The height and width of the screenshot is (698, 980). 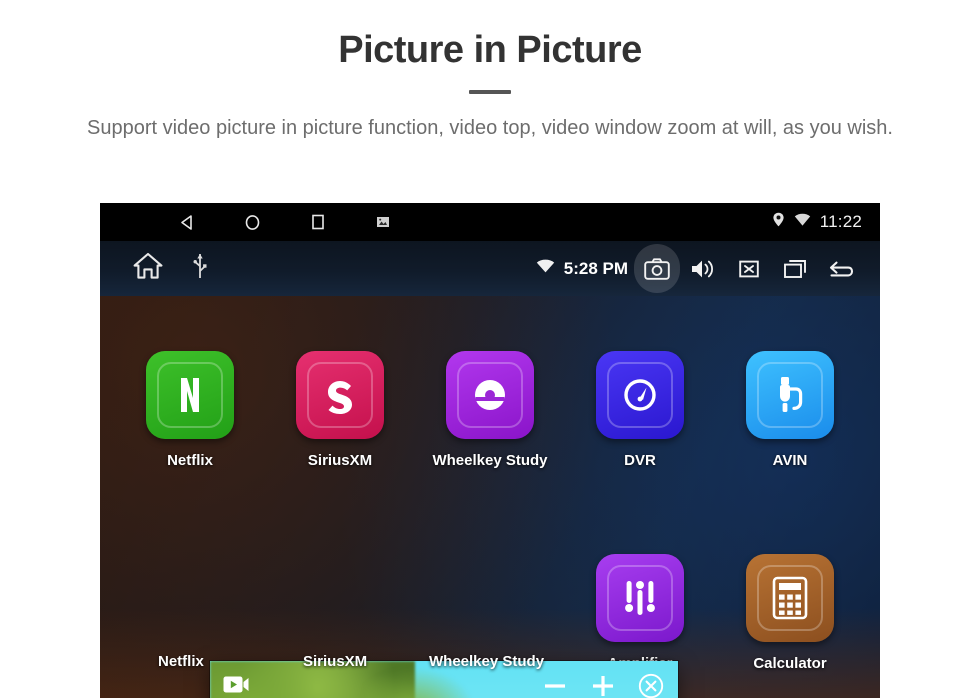 I want to click on app-label: Wheelkey Study, so click(x=490, y=460).